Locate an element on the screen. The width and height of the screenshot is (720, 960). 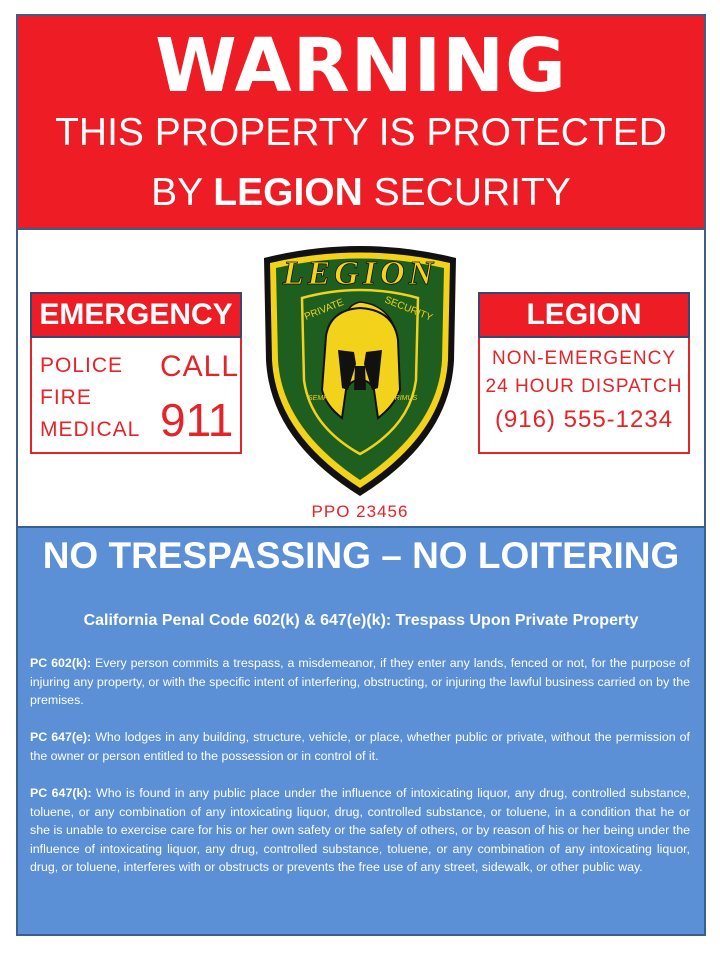
emergency-box: EMERGENCY POLICE FIRE MEDICAL CALL 911 is located at coordinates (136, 373).